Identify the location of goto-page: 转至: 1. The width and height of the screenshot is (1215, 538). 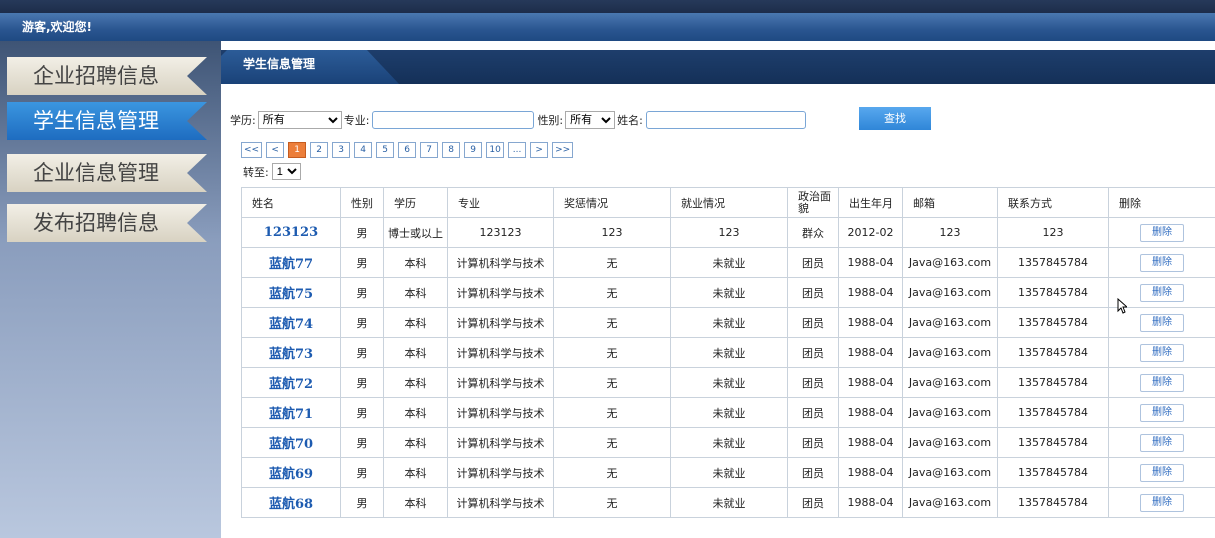
(272, 171).